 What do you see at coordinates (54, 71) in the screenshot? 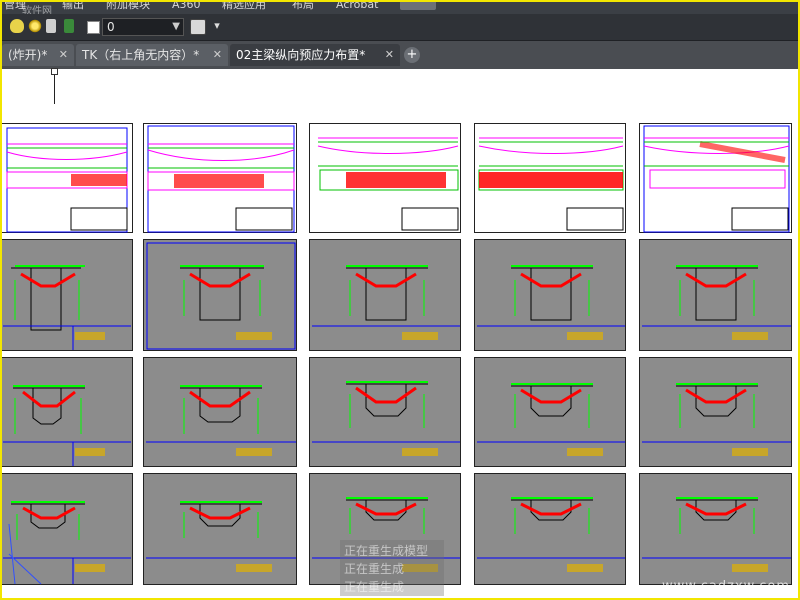
I see `cursor-pickbox` at bounding box center [54, 71].